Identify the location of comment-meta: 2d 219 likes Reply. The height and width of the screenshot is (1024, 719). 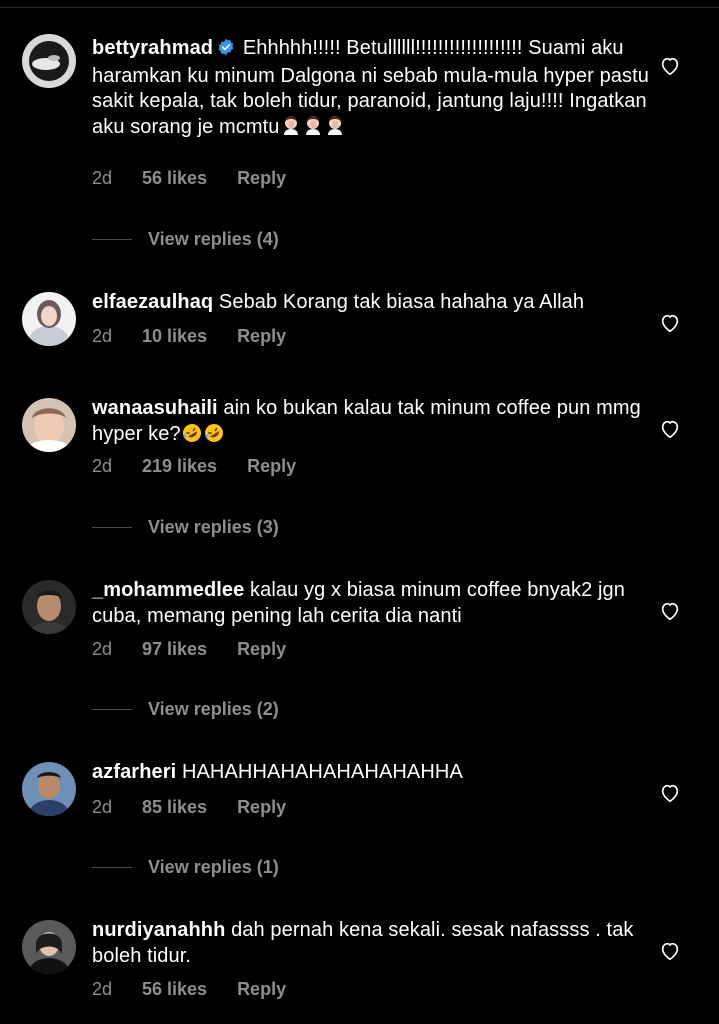
(194, 466).